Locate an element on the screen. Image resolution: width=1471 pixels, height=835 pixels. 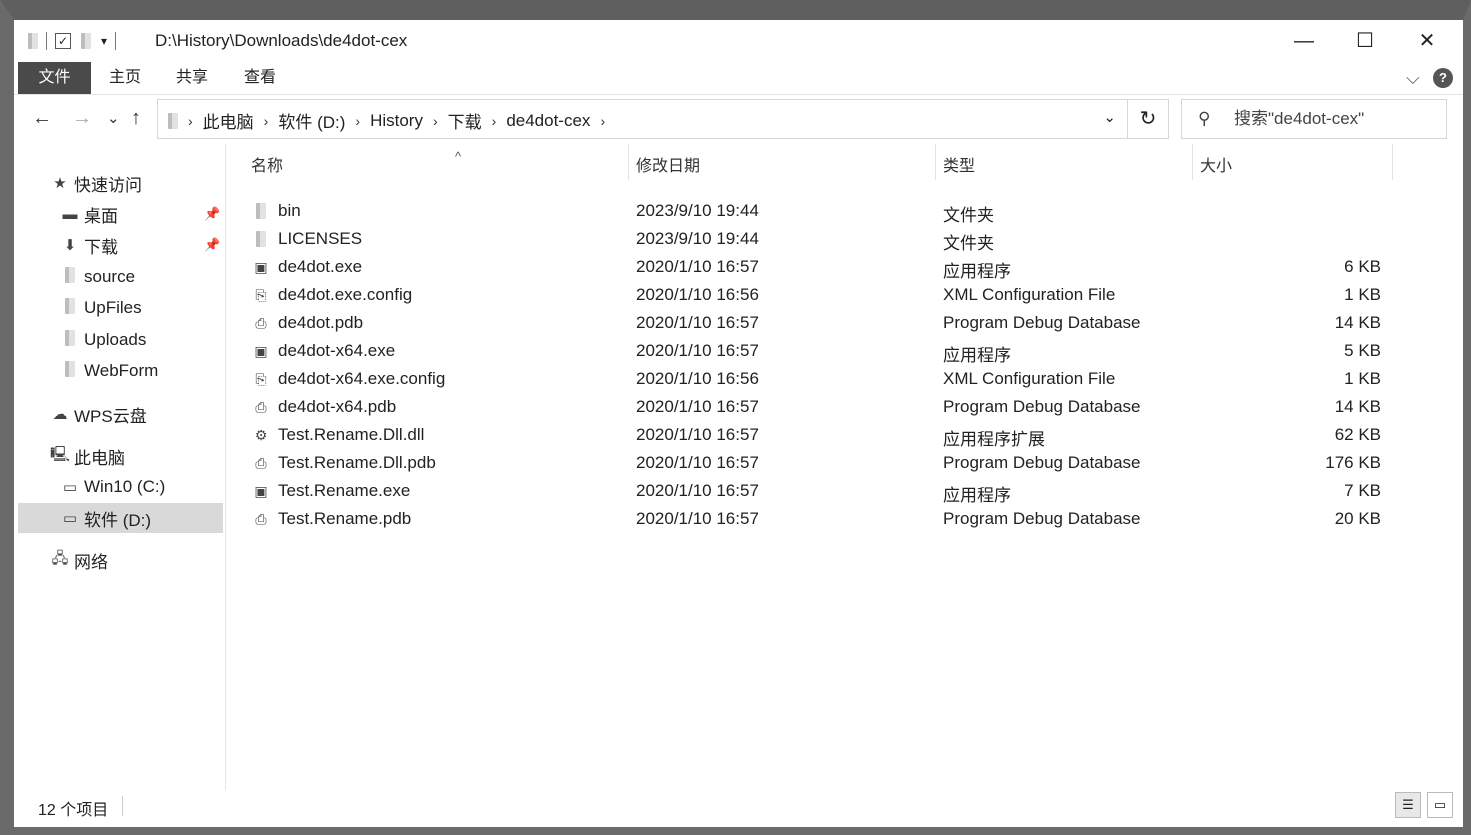
large-icons-view-button: ▭ is located at coordinates (1440, 805).